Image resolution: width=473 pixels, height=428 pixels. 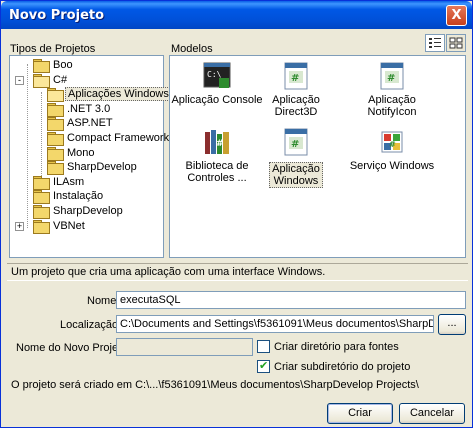 I want to click on solution-name-label: Nome do Novo Projeto, so click(x=72, y=348).